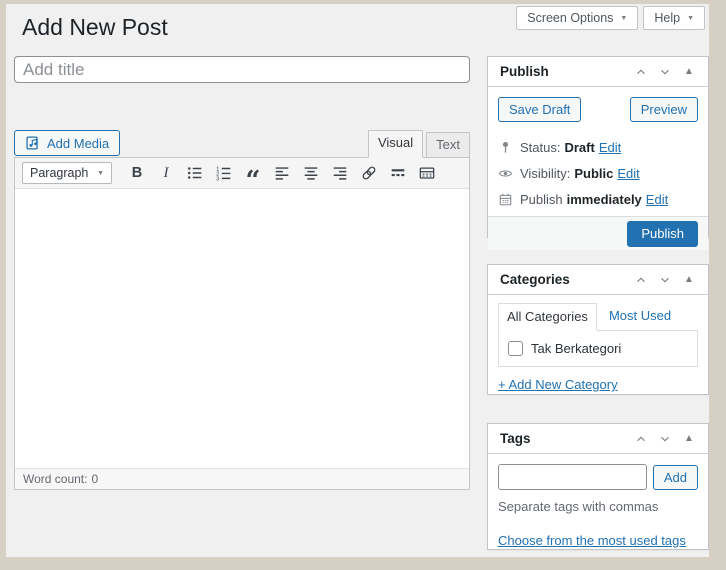 This screenshot has width=726, height=570. I want to click on paragraph-dropdown-label: Paragraph, so click(59, 173).